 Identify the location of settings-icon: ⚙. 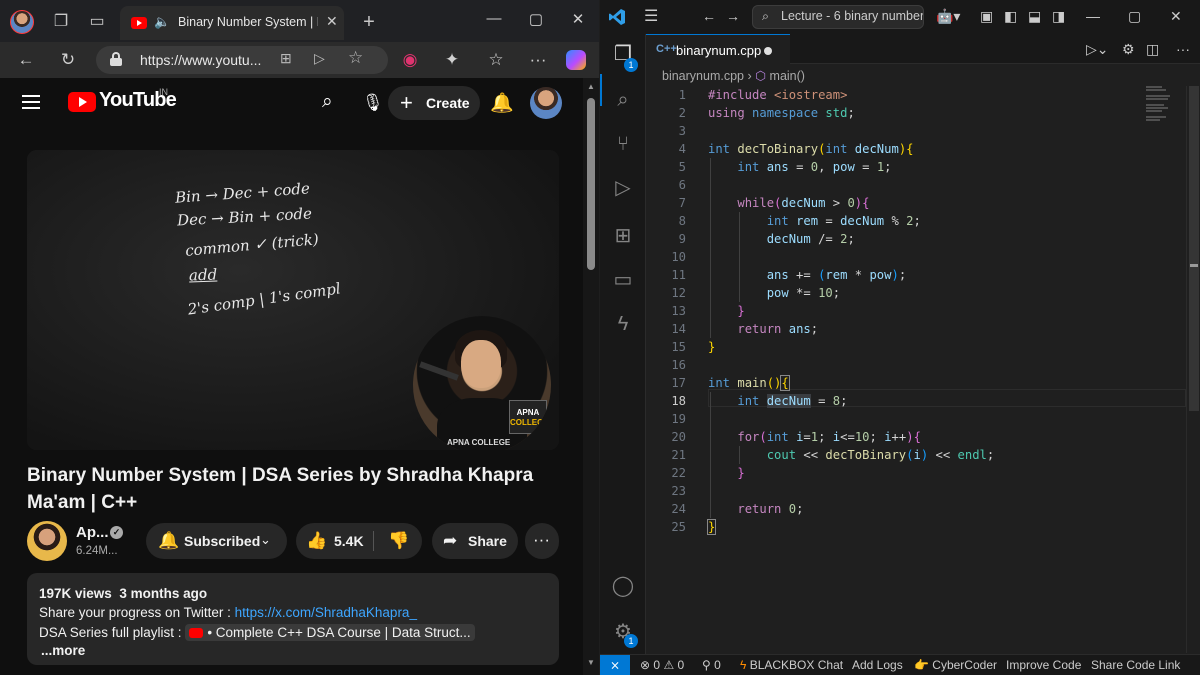
(1128, 49).